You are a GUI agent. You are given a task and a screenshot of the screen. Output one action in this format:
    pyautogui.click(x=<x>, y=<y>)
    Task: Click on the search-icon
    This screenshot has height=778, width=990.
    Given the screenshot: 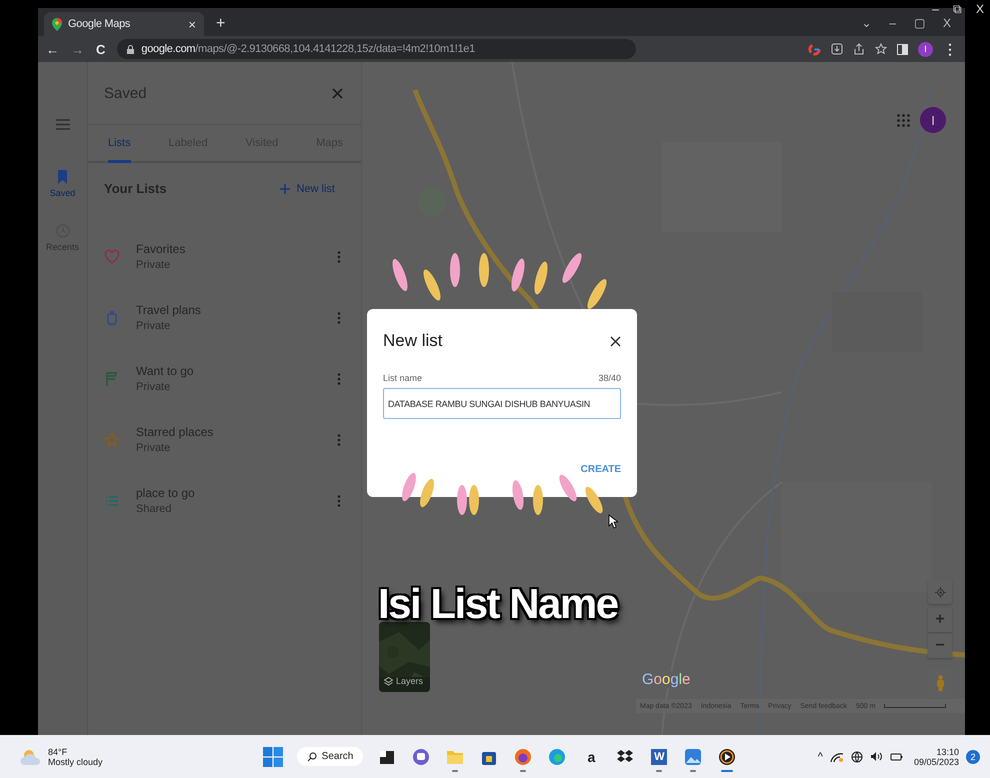 What is the action you would take?
    pyautogui.click(x=311, y=757)
    